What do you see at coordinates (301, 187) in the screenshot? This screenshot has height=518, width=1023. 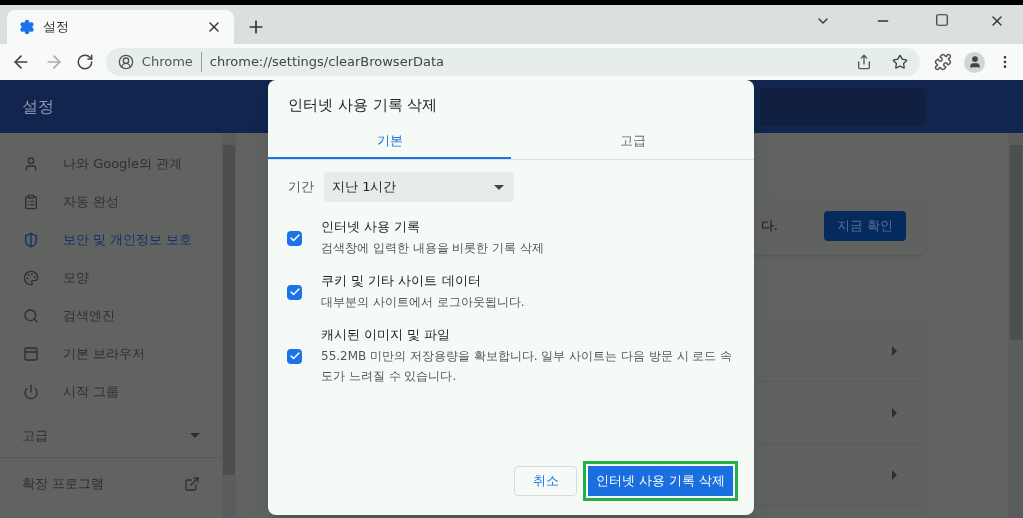 I see `period-label: 기간` at bounding box center [301, 187].